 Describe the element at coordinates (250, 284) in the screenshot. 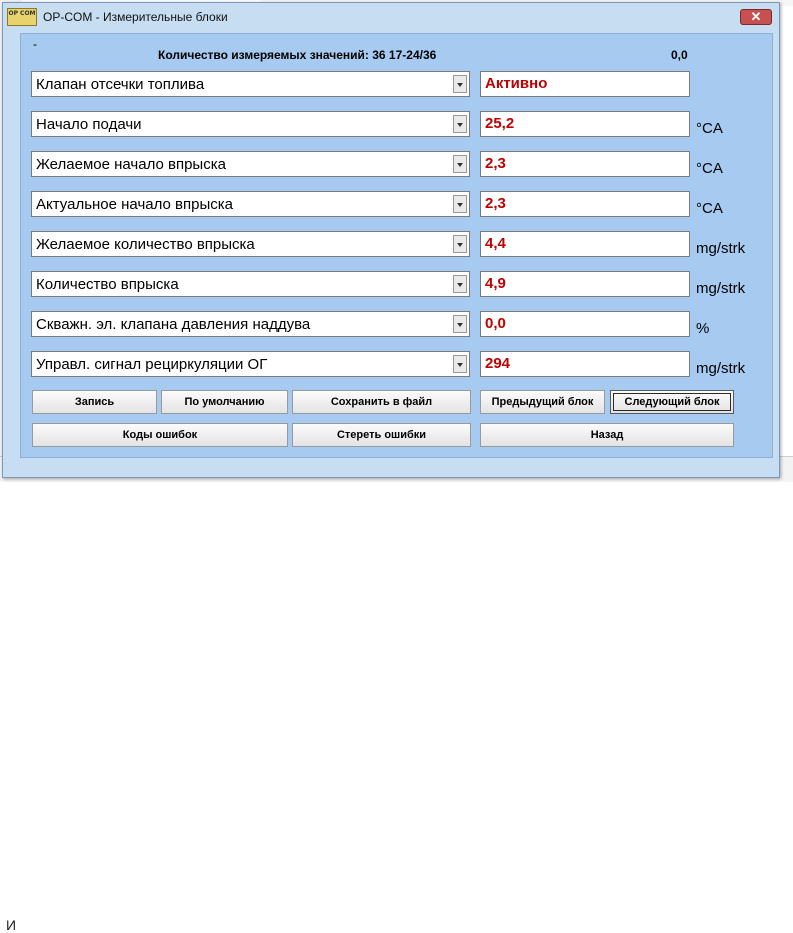

I see `parameter-select-6: Количество впрыска` at that location.